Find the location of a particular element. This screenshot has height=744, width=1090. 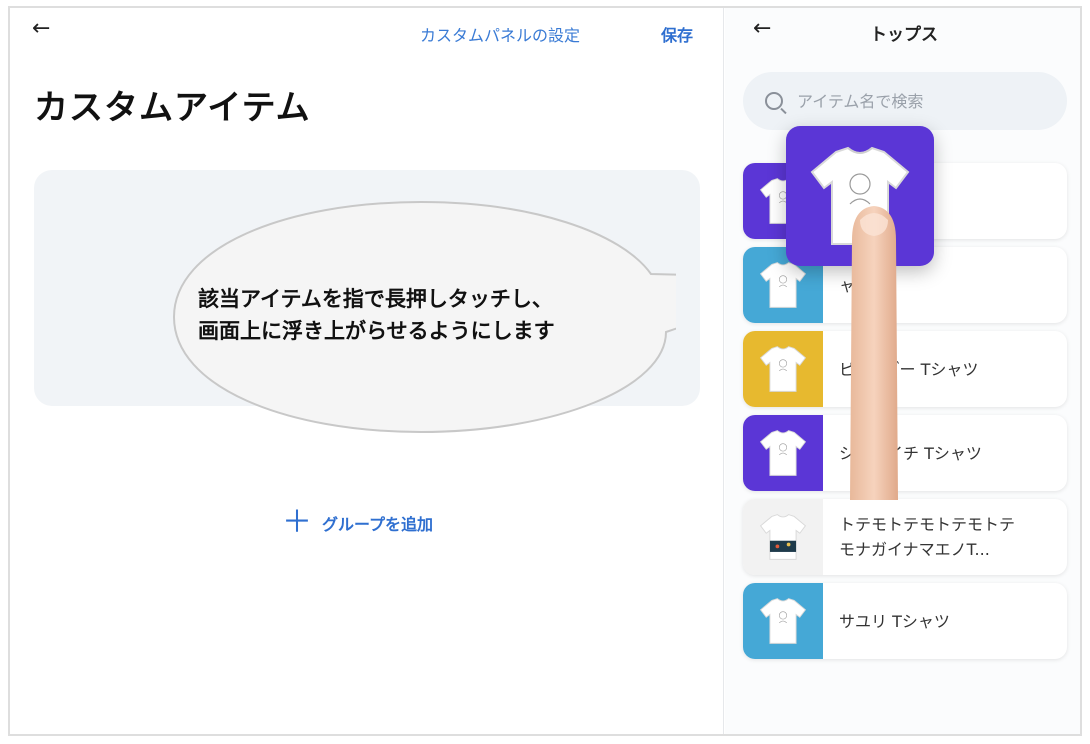

category-title: トップス is located at coordinates (904, 35).